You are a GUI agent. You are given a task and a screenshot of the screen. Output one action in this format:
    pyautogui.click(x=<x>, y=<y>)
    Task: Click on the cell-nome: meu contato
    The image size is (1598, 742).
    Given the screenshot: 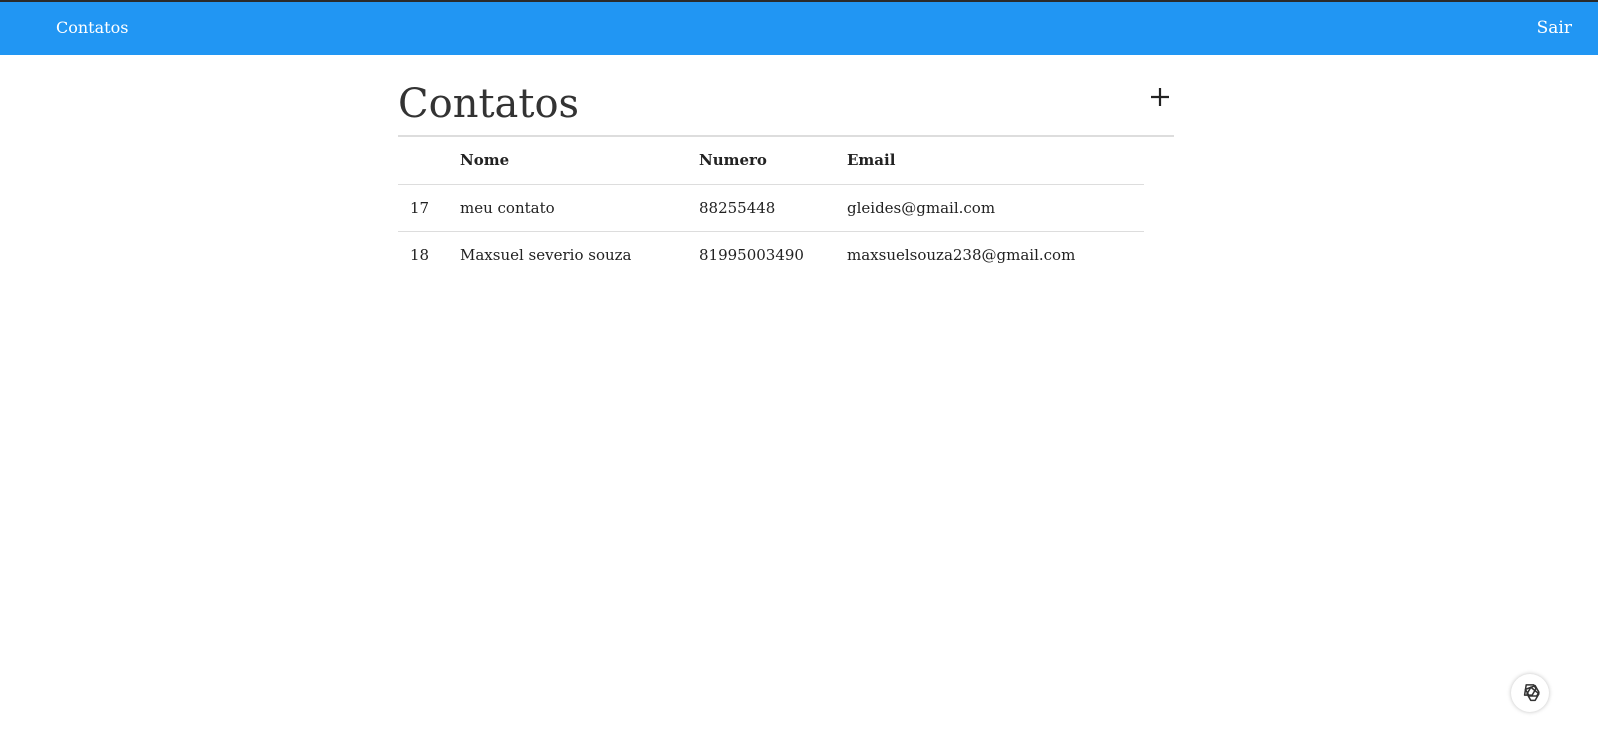 What is the action you would take?
    pyautogui.click(x=567, y=208)
    